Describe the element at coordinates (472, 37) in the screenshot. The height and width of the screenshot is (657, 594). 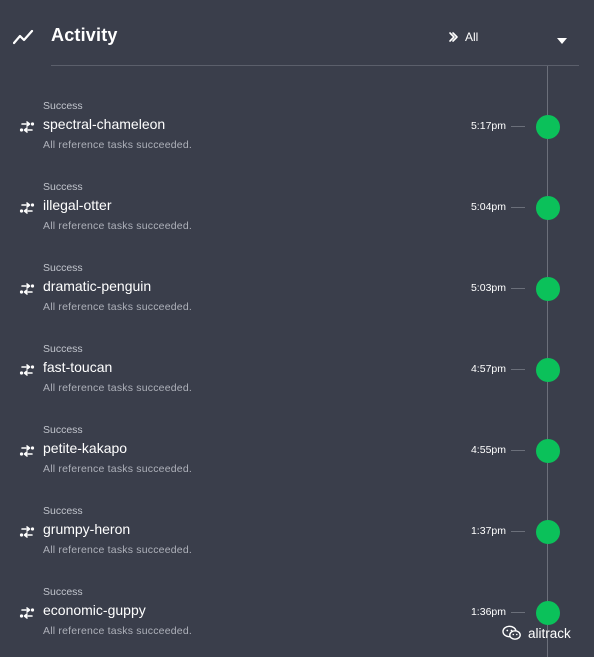
I see `filter-selected-value: All` at that location.